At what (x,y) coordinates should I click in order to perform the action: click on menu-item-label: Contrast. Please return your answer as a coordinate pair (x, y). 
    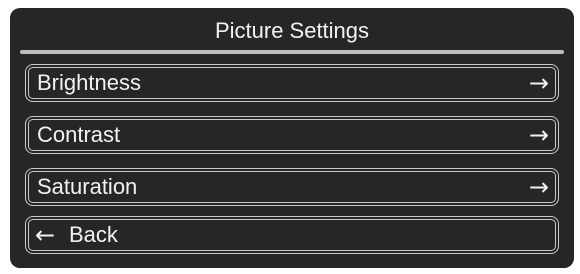
    Looking at the image, I should click on (79, 134).